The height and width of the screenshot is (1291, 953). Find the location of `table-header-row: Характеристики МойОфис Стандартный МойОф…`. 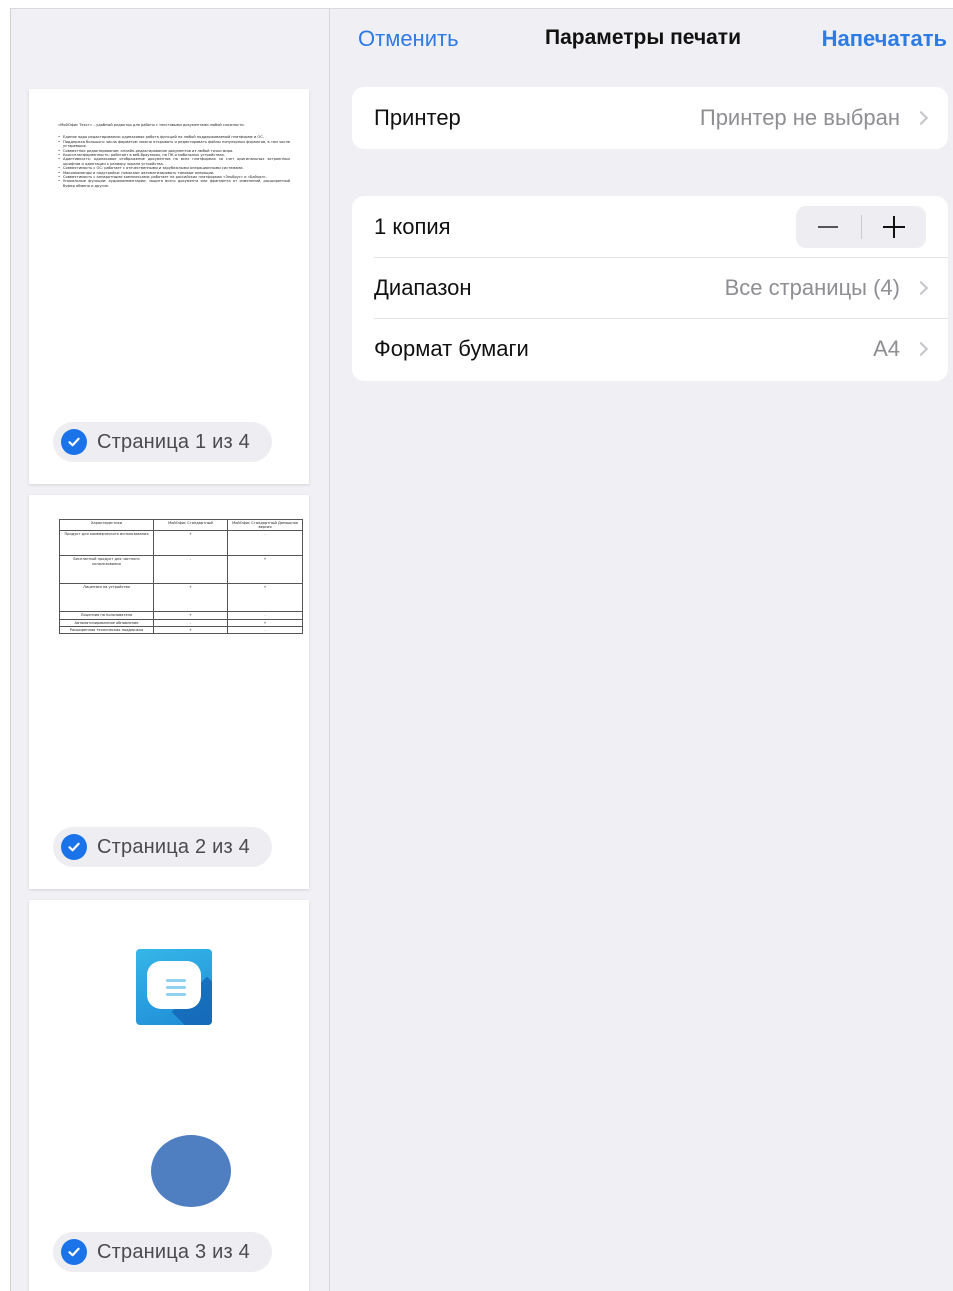

table-header-row: Характеристики МойОфис Стандартный МойОф… is located at coordinates (181, 525).